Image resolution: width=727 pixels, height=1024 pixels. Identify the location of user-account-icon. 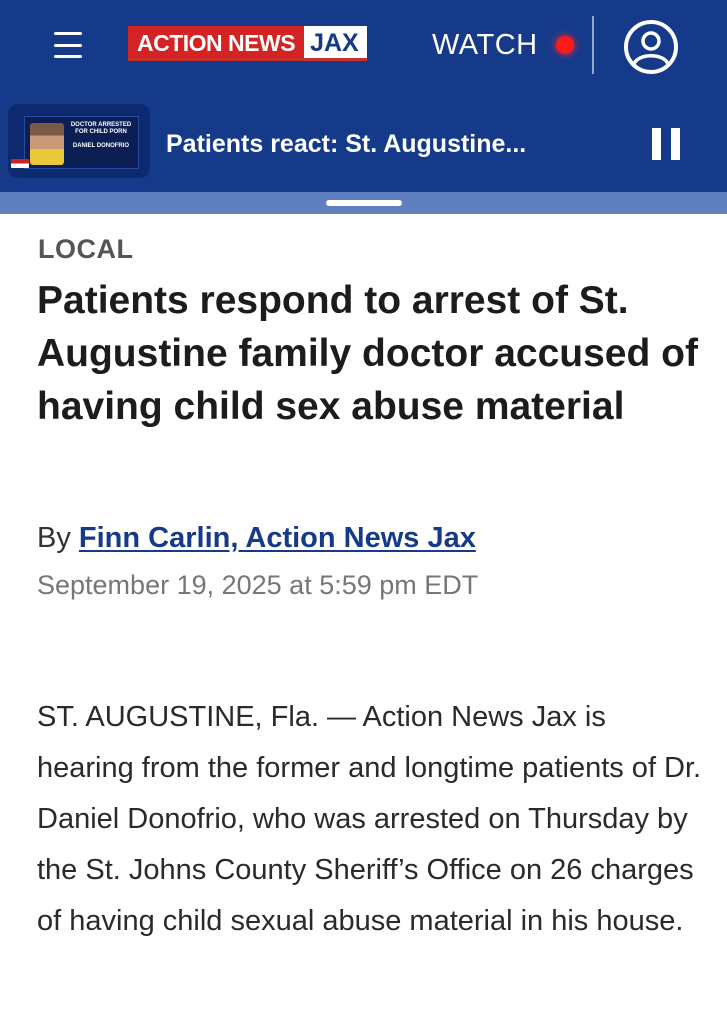
(651, 47).